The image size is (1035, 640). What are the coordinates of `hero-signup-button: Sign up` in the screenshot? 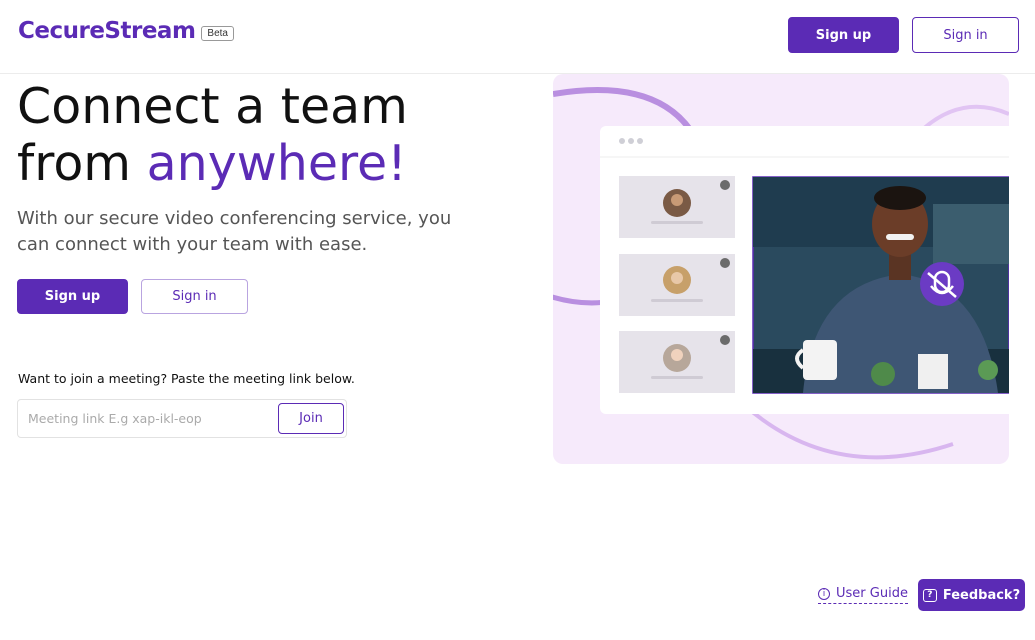 It's located at (72, 296).